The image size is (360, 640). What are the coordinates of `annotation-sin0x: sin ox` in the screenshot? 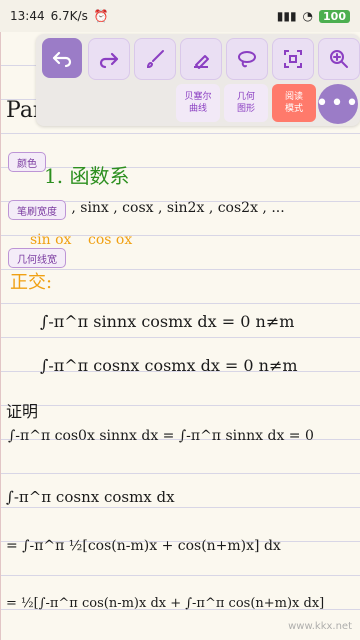 It's located at (51, 240).